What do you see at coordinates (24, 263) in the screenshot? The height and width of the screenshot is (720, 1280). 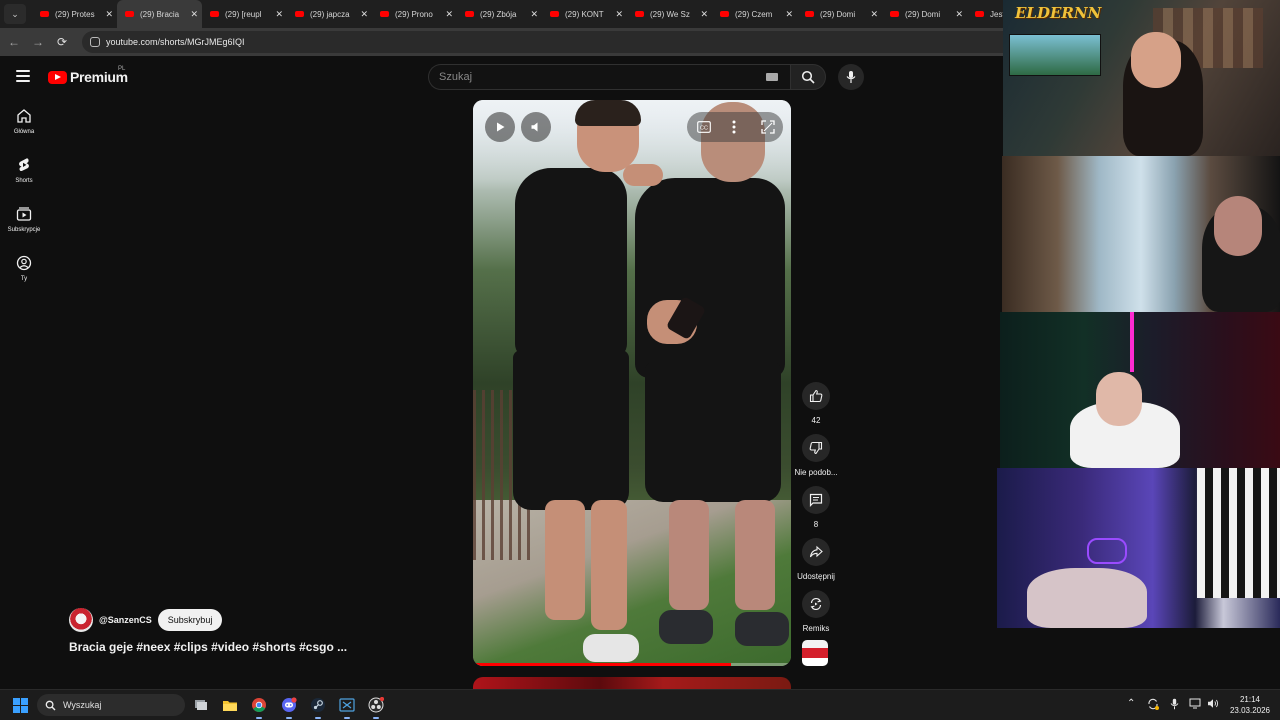 I see `user-icon` at bounding box center [24, 263].